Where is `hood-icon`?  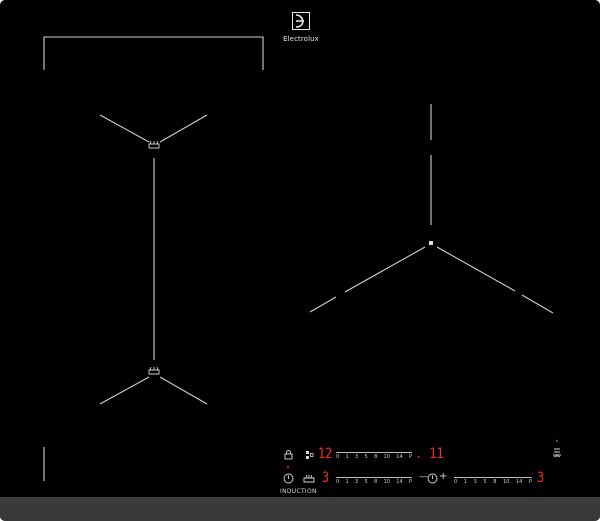 hood-icon is located at coordinates (557, 452).